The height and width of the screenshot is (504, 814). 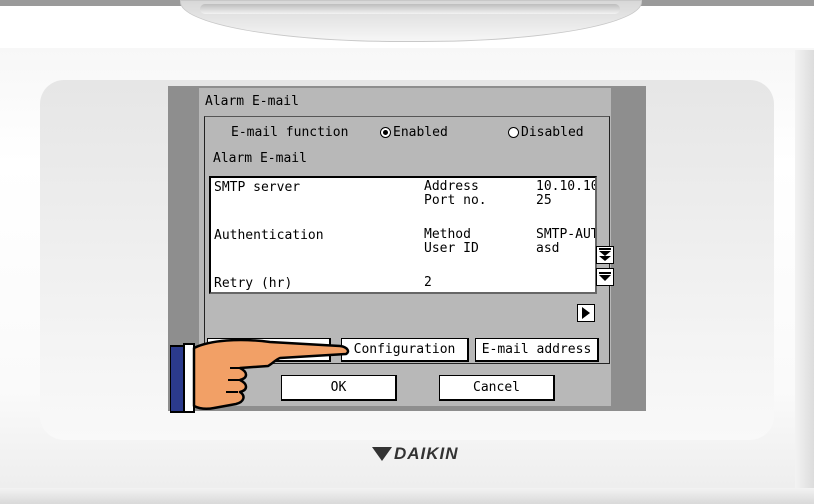 What do you see at coordinates (257, 187) in the screenshot?
I see `list-item-name: SMTP server` at bounding box center [257, 187].